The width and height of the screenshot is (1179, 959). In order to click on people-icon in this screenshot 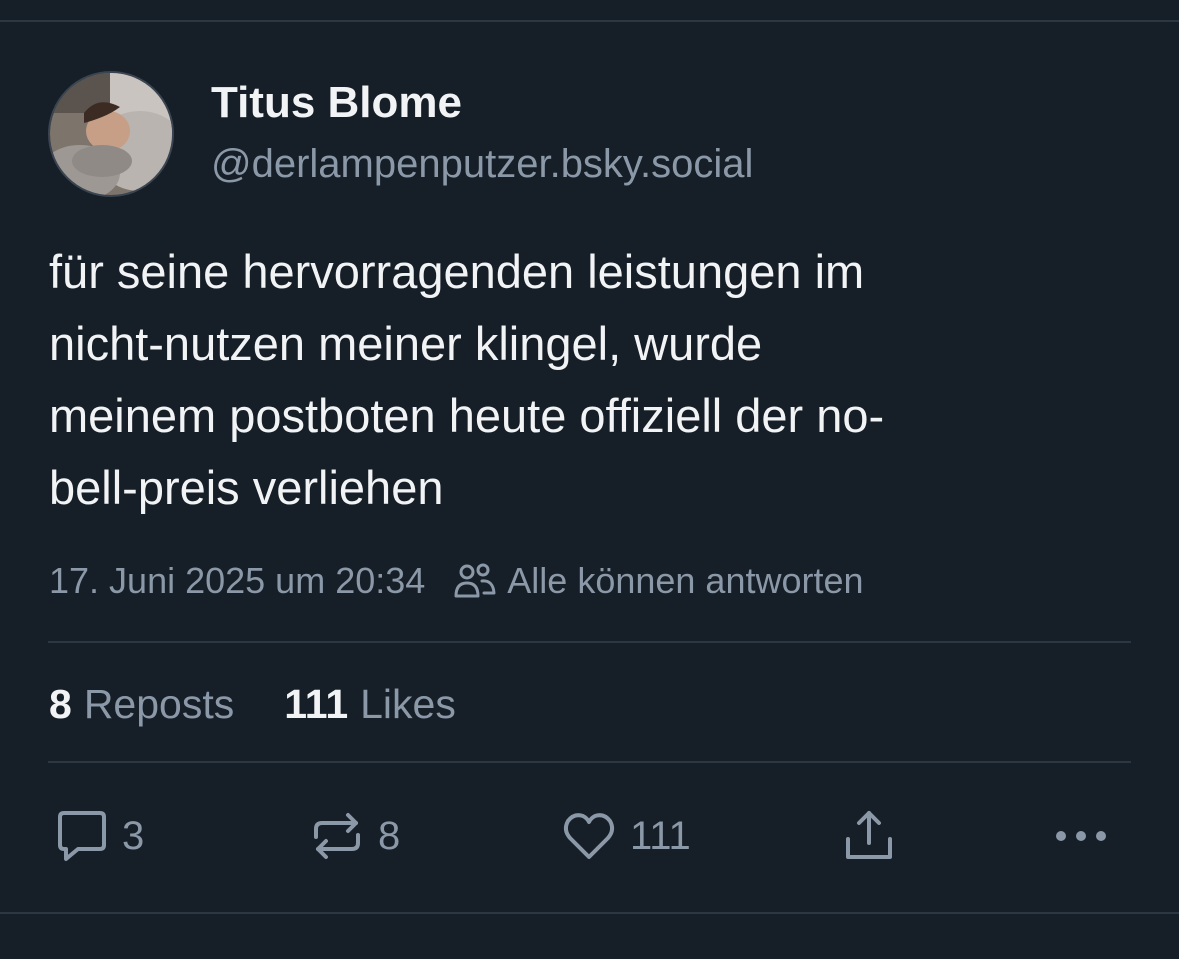, I will do `click(475, 581)`.